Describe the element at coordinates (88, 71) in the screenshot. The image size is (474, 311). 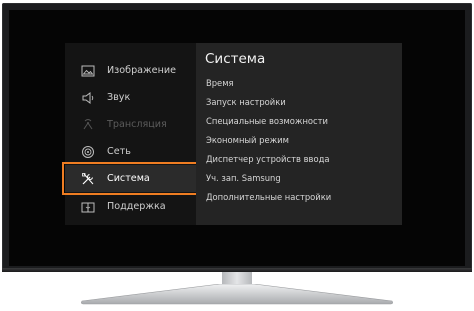
I see `picture-icon` at that location.